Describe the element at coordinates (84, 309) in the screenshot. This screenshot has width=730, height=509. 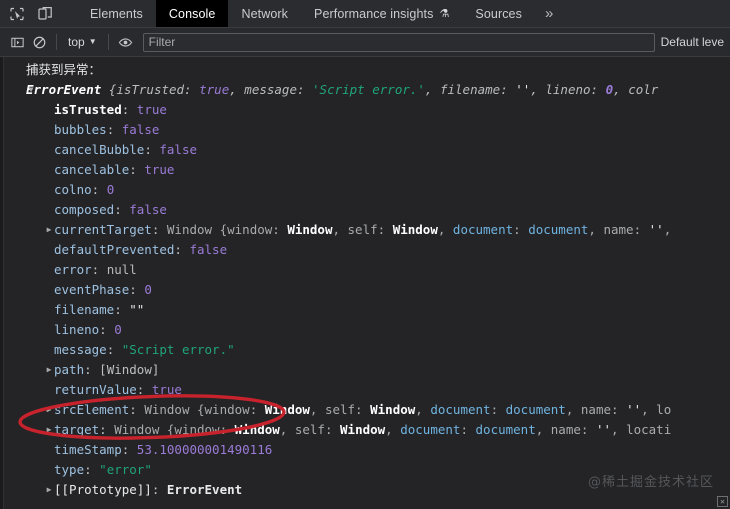
I see `property-key: filename` at that location.